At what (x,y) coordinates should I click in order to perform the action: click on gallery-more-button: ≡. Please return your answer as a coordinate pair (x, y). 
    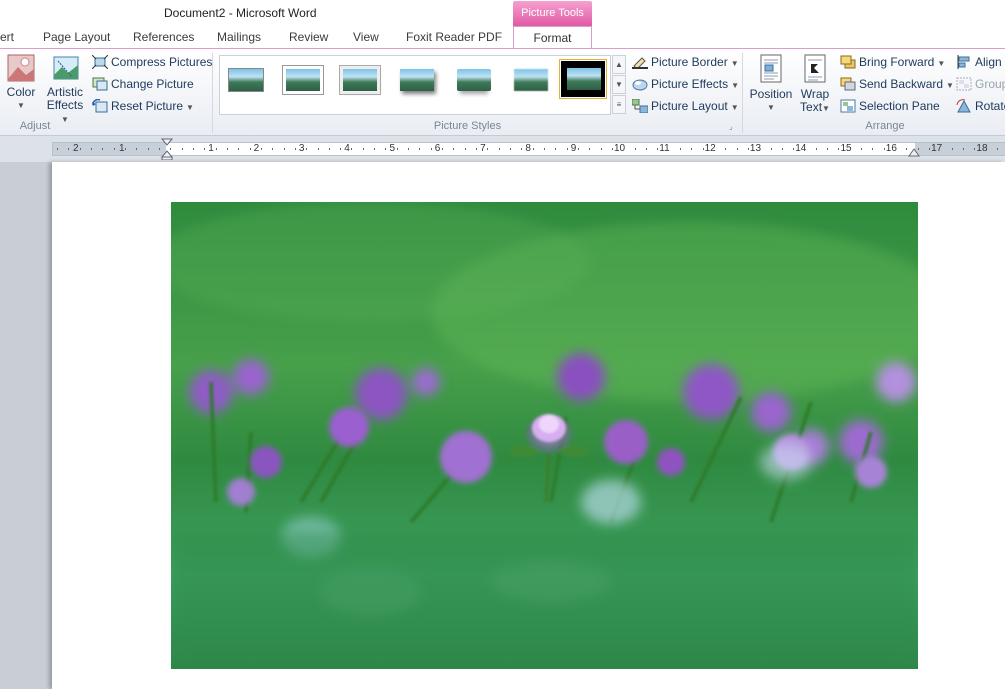
    Looking at the image, I should click on (619, 104).